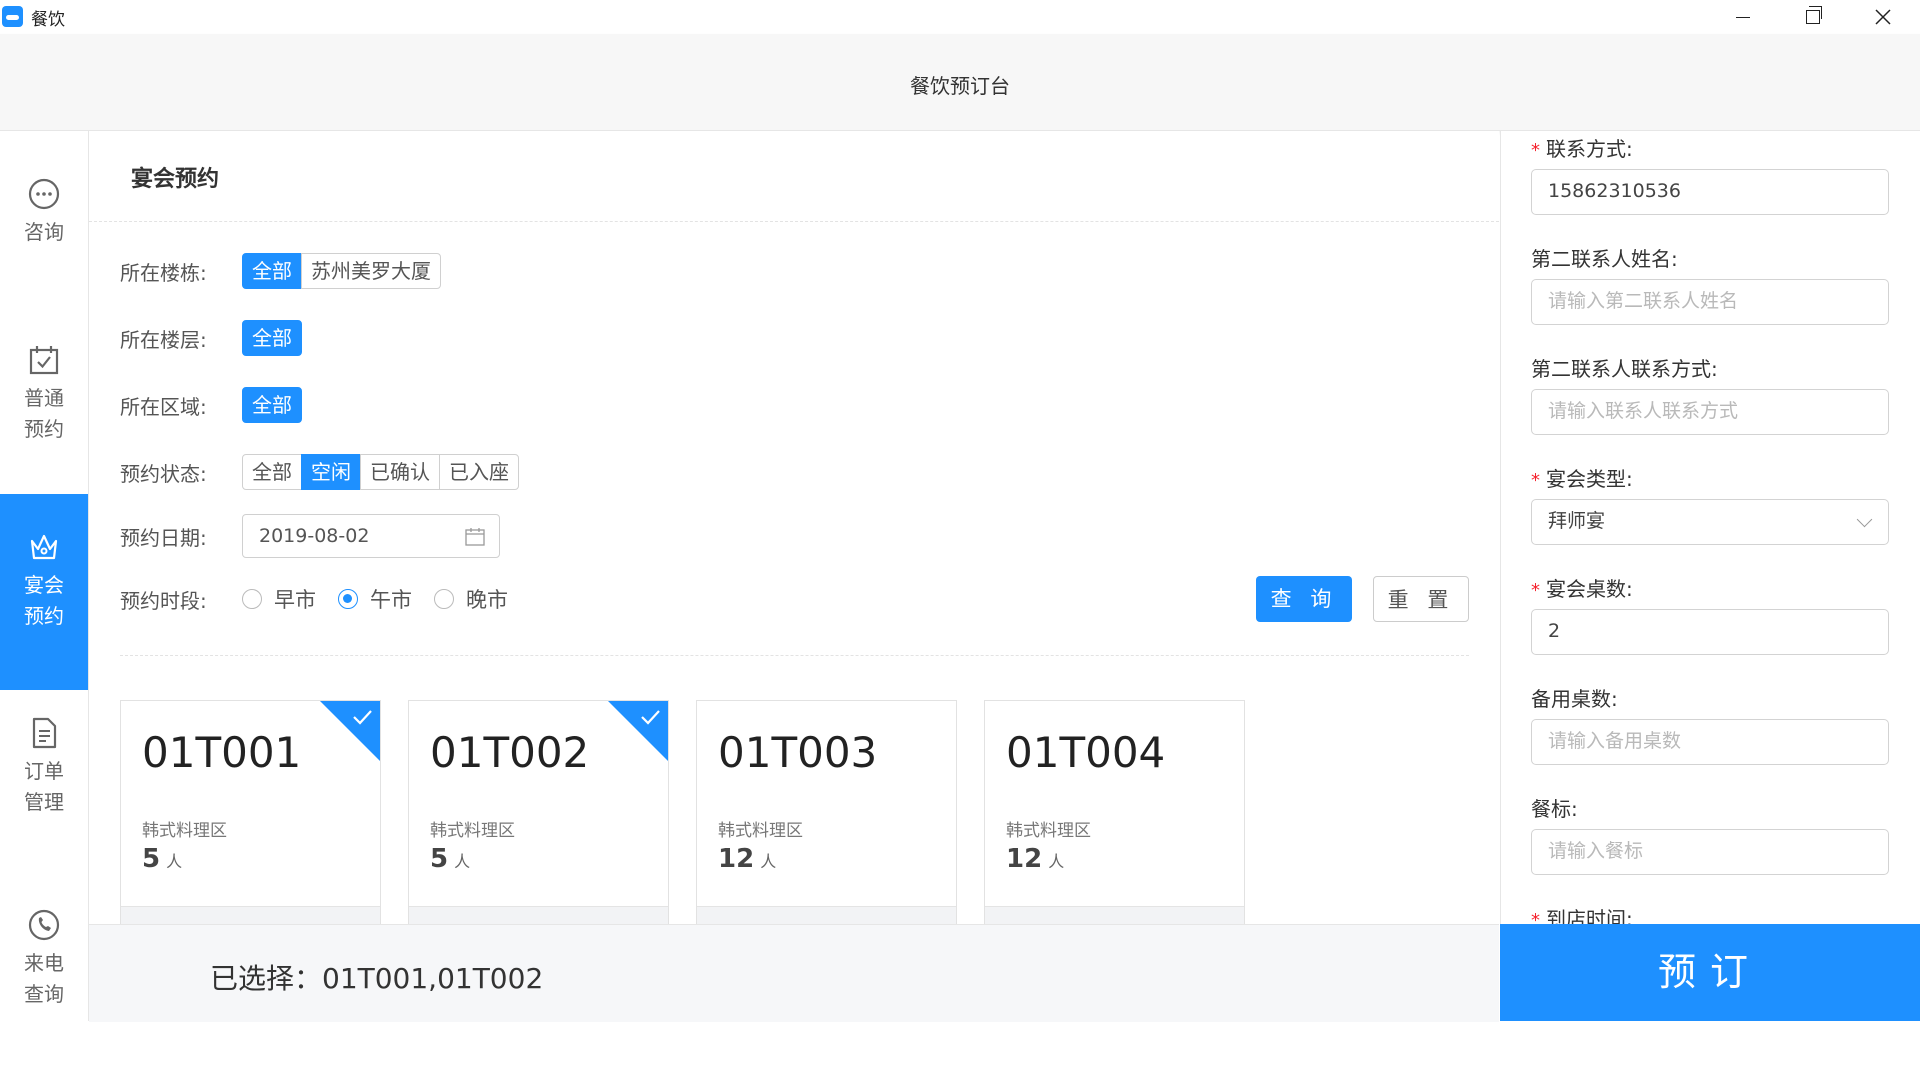 This screenshot has height=1079, width=1920. Describe the element at coordinates (44, 600) in the screenshot. I see `sidebar-item-label: 宴会预约` at that location.